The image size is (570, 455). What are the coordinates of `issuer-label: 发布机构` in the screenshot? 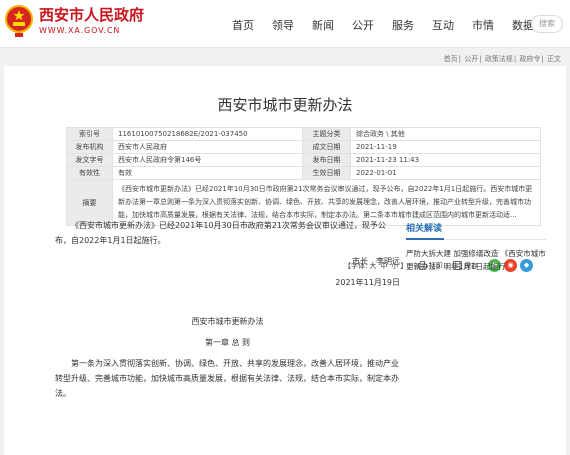 It's located at (89, 147).